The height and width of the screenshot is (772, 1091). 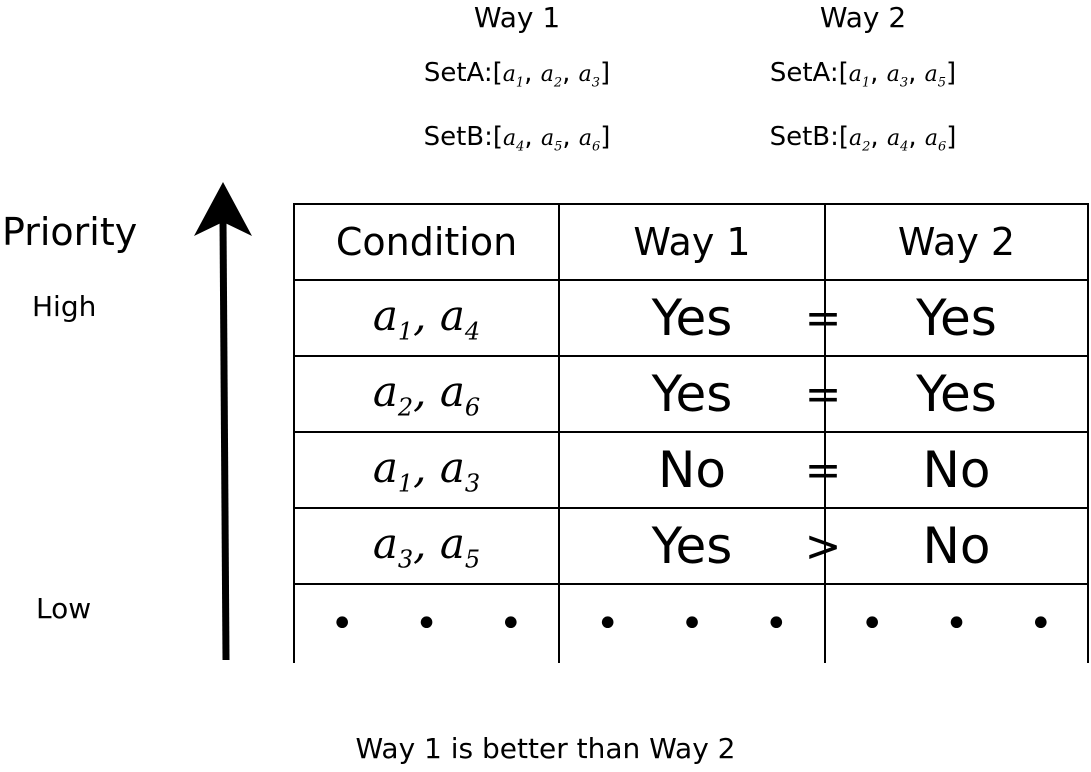 What do you see at coordinates (64, 306) in the screenshot?
I see `high-label: High` at bounding box center [64, 306].